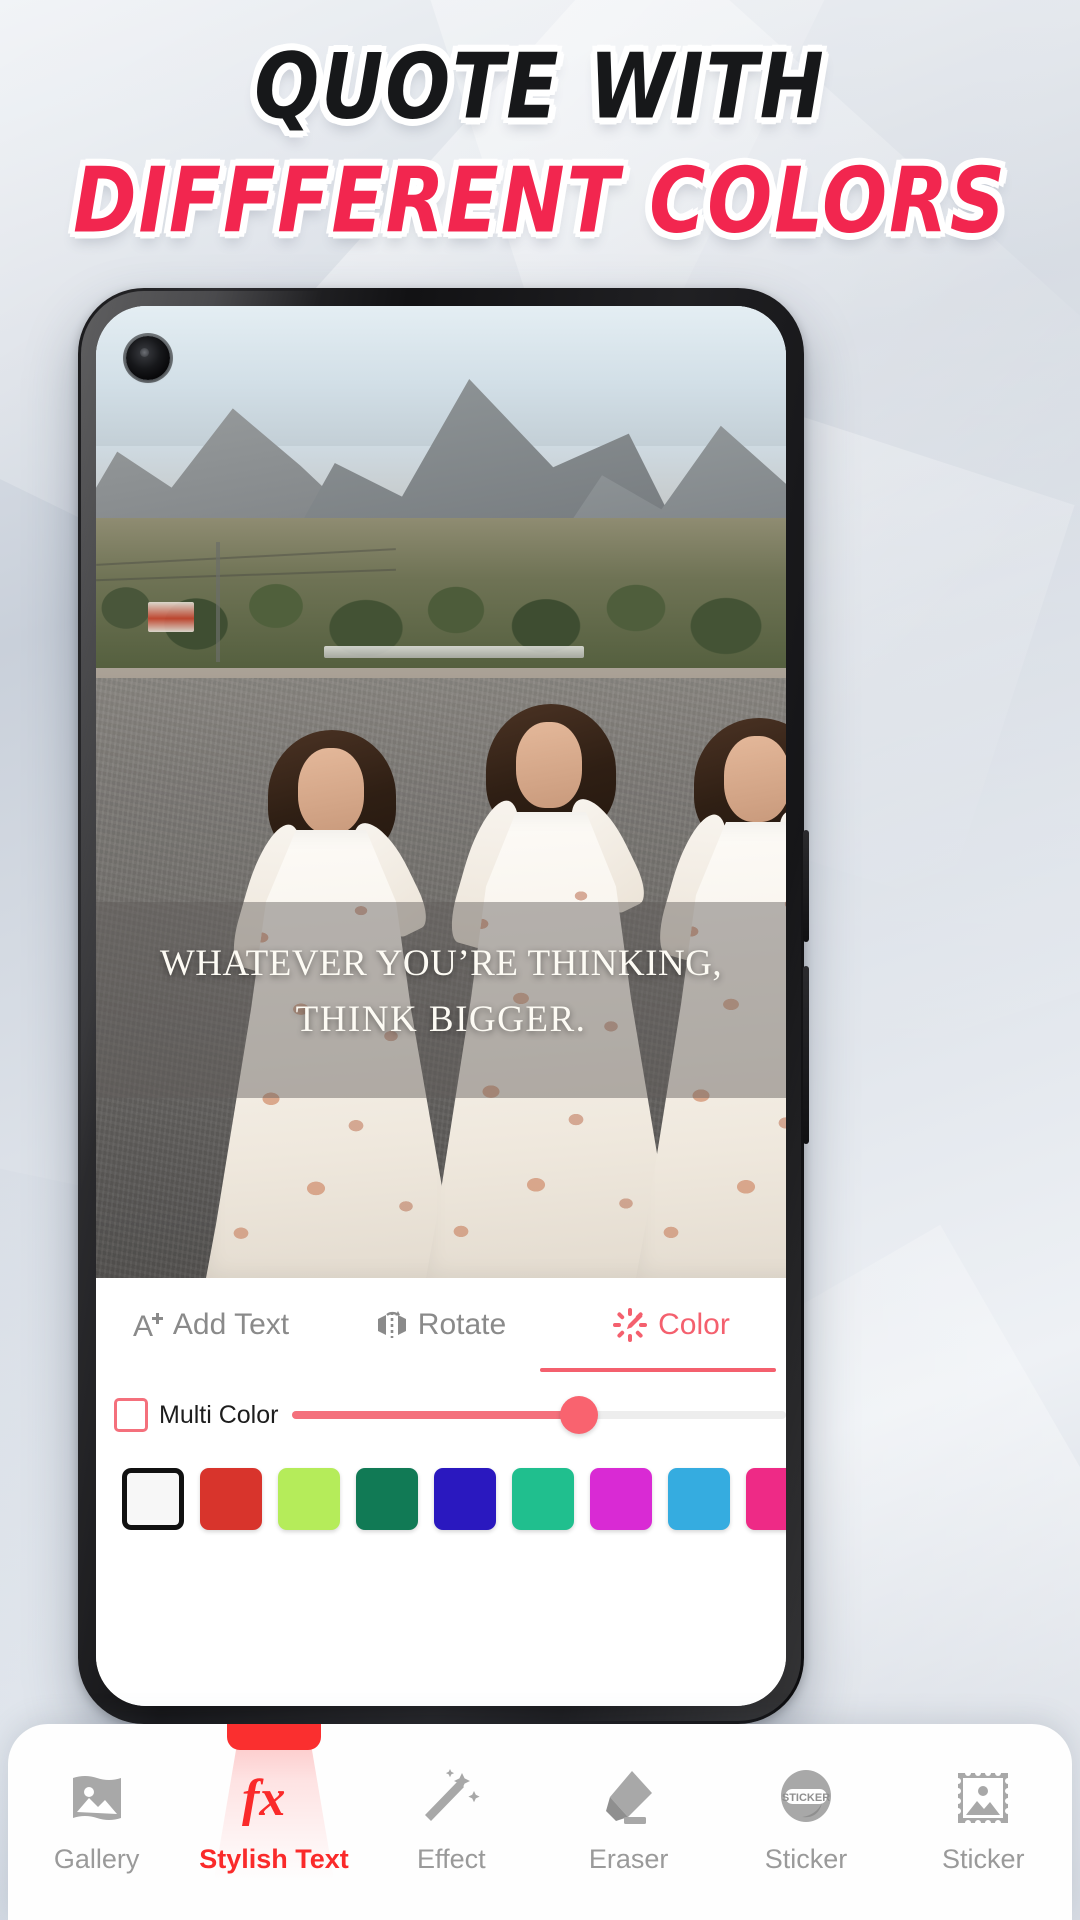 This screenshot has width=1080, height=1920. I want to click on magic-wand-icon, so click(451, 1798).